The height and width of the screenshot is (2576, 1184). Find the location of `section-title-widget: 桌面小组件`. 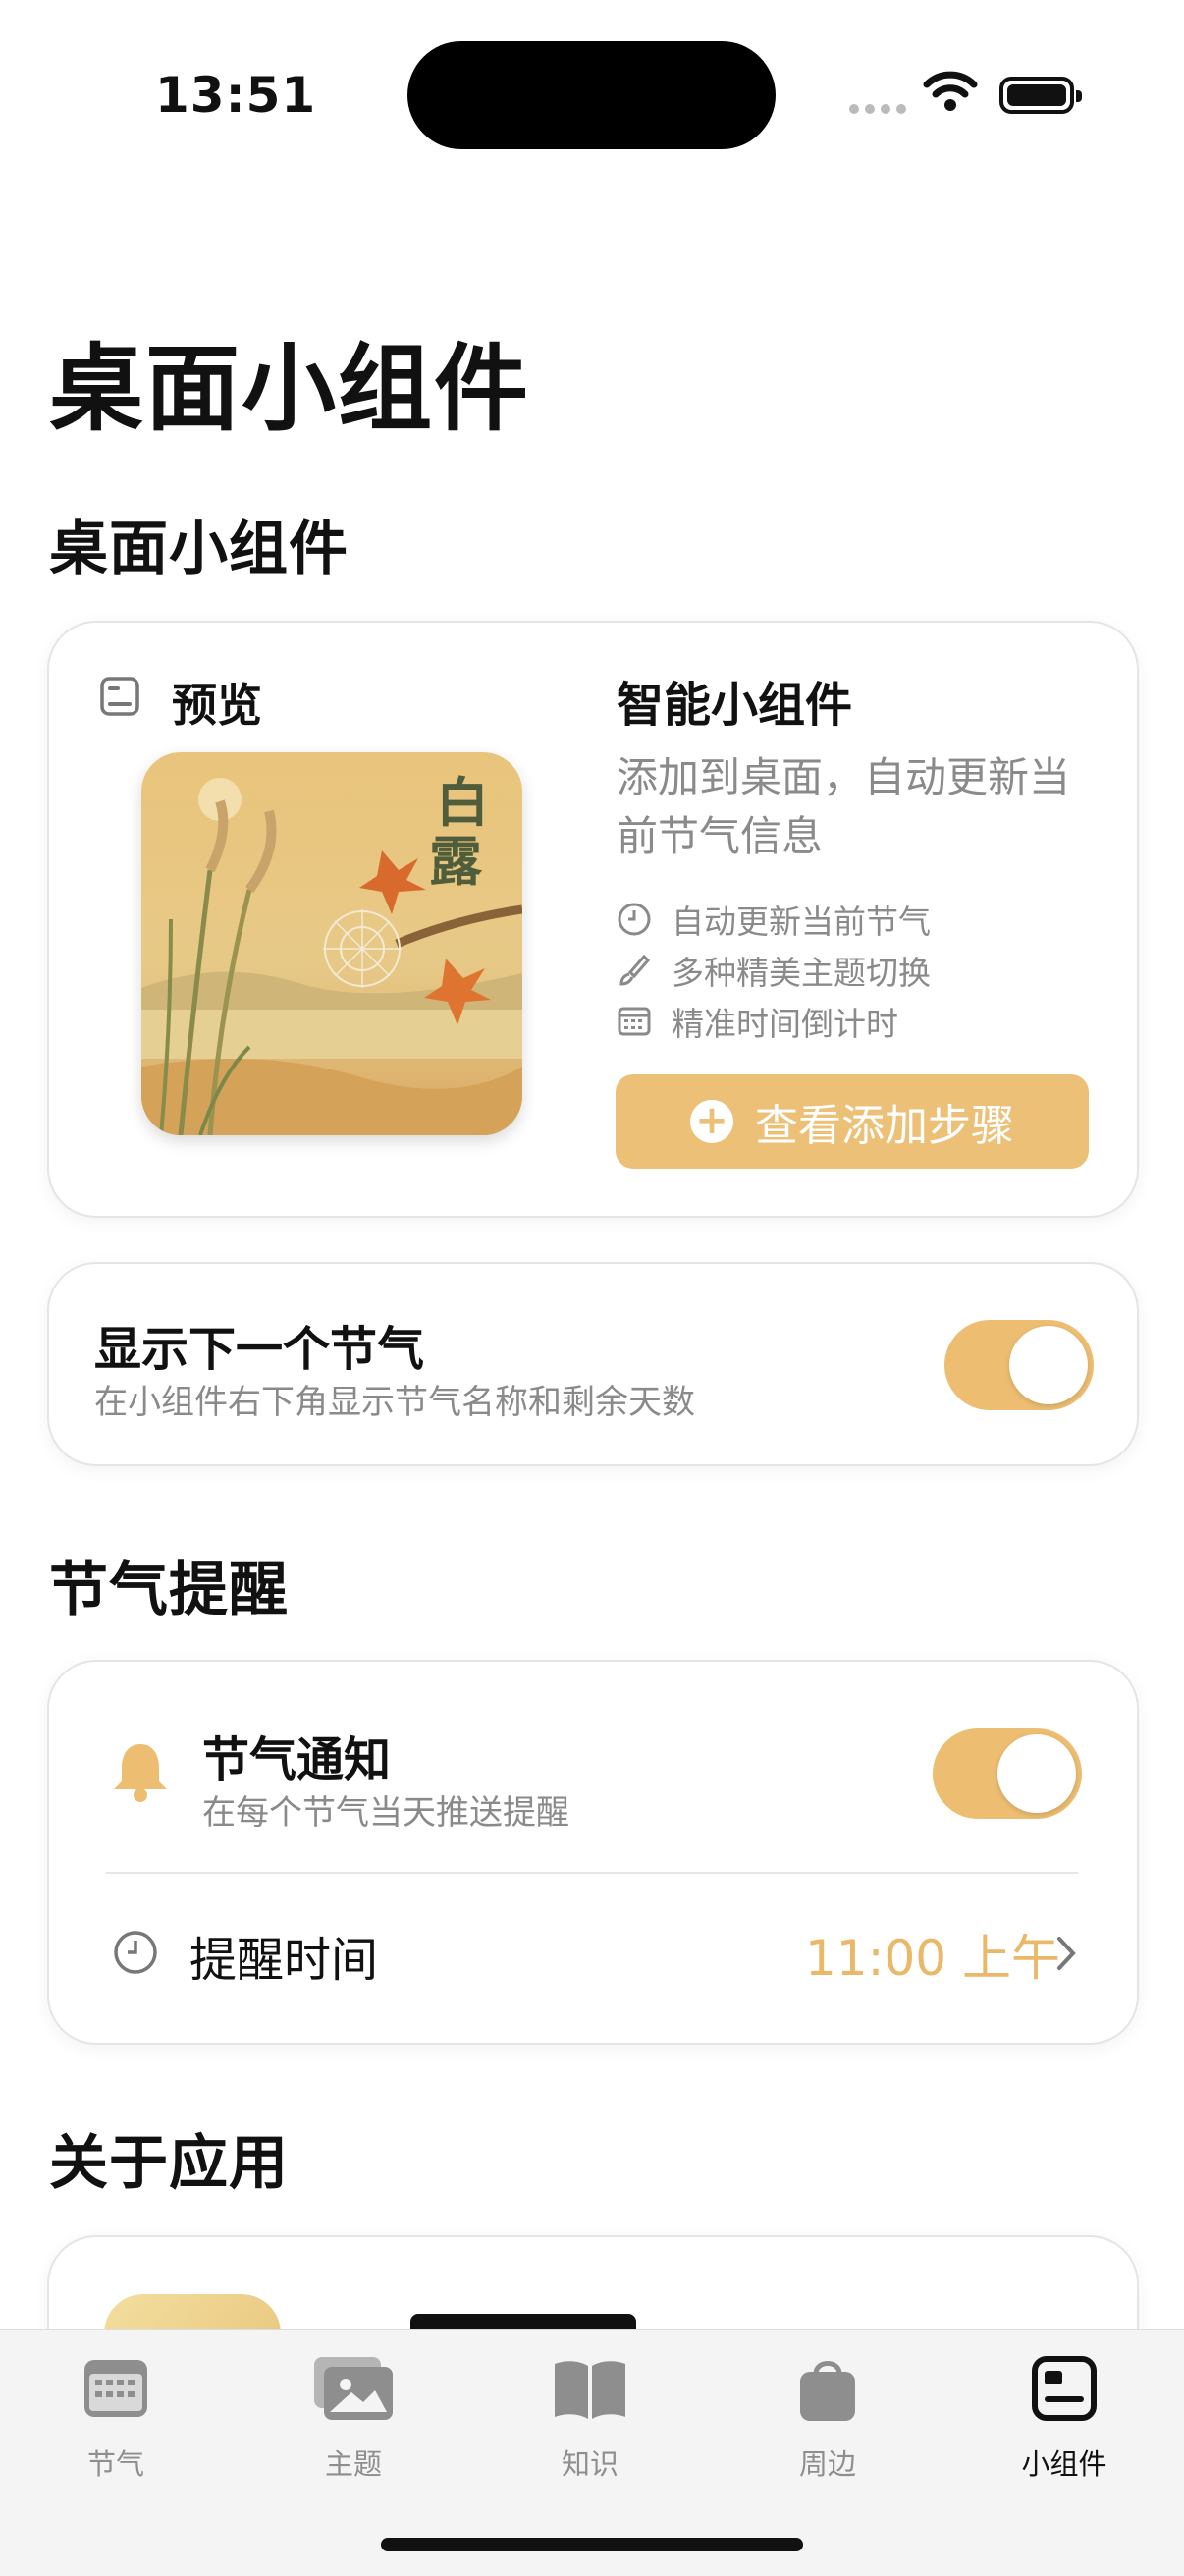

section-title-widget: 桌面小组件 is located at coordinates (199, 549).